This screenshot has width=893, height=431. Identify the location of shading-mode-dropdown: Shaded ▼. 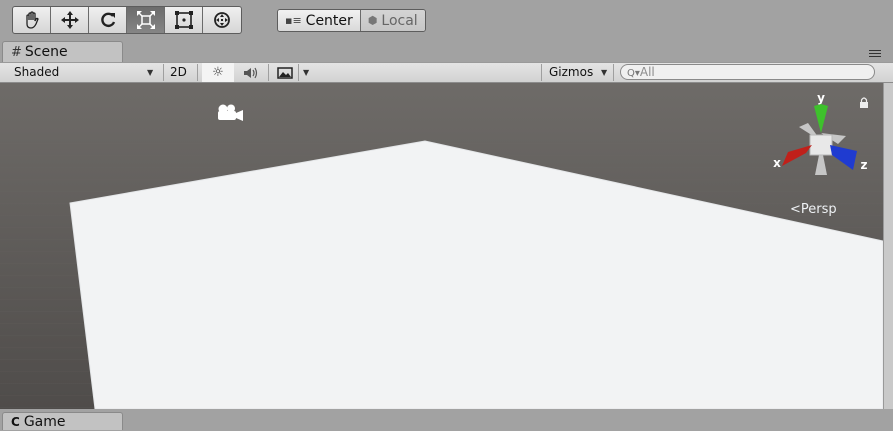
(85, 72).